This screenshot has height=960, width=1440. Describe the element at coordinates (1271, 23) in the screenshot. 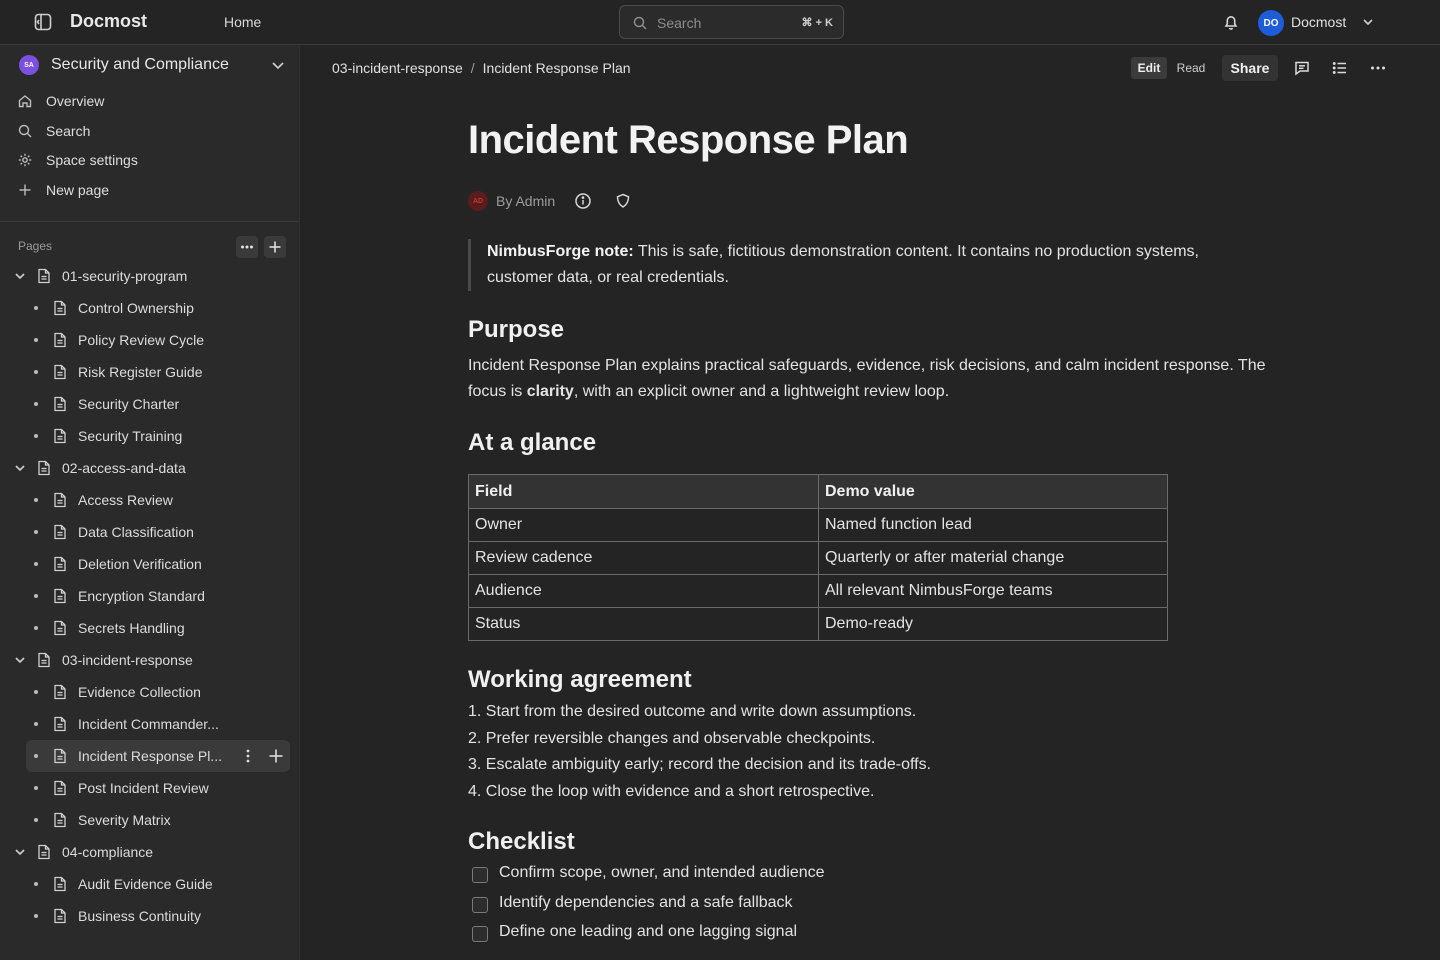

I see `user-avatar: DO` at that location.